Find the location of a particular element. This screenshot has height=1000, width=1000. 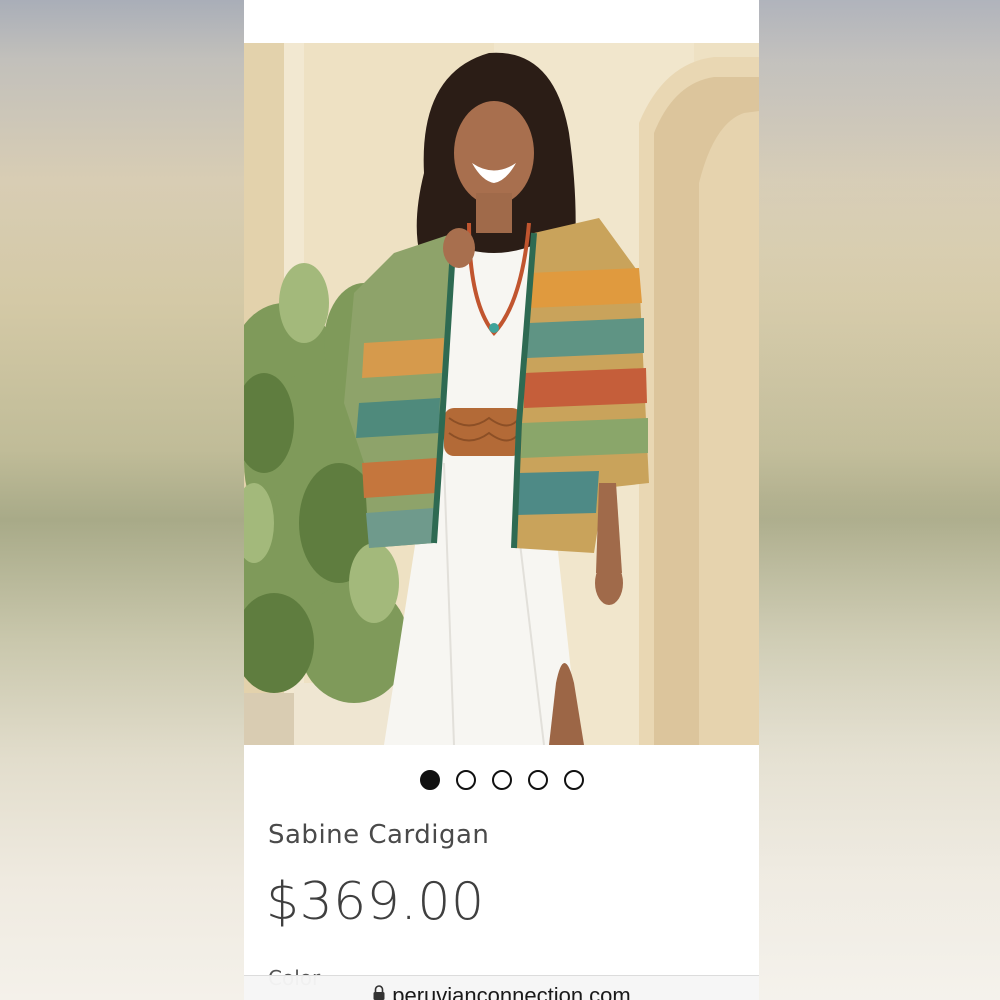

product-title: Sabine Cardigan is located at coordinates (379, 835).